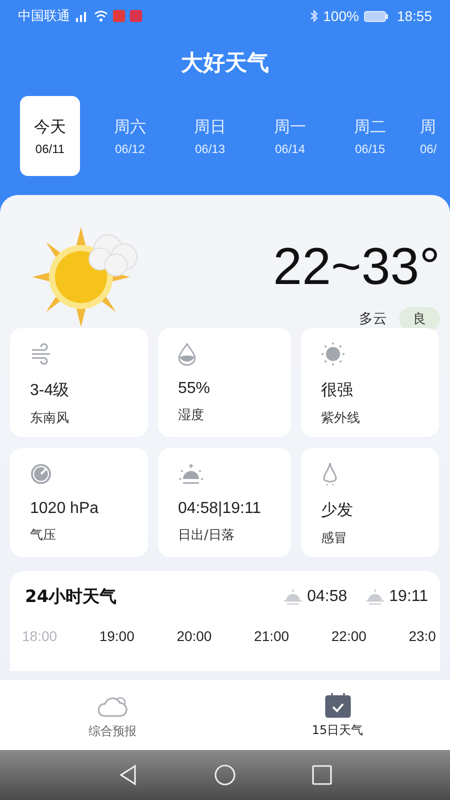 This screenshot has height=800, width=450. I want to click on signal-icon, so click(82, 16).